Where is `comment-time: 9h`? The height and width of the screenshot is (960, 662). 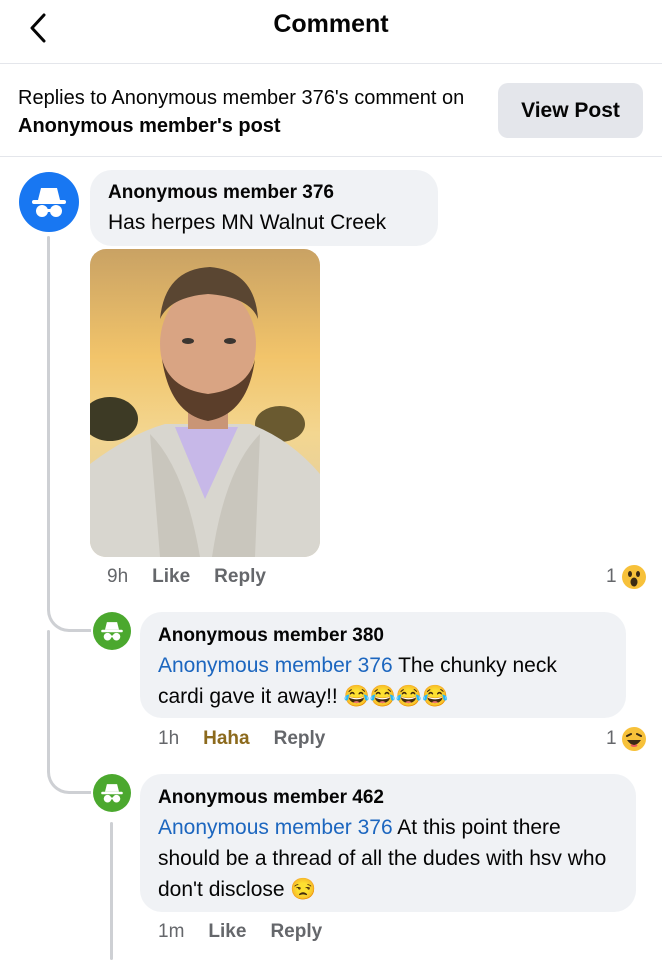
comment-time: 9h is located at coordinates (118, 576).